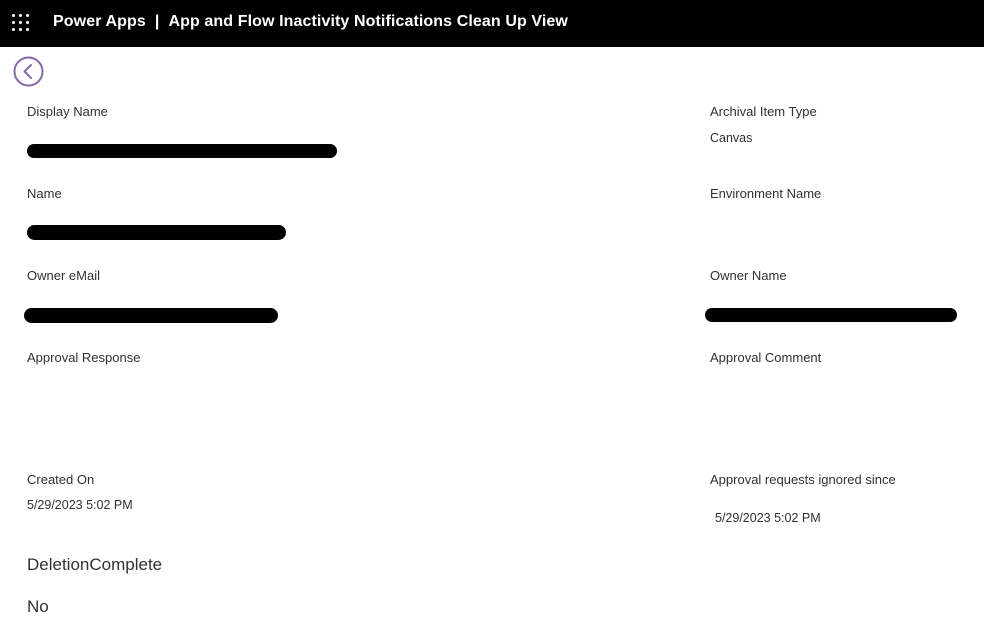 The image size is (984, 641). What do you see at coordinates (61, 479) in the screenshot?
I see `created-on-label: Created On` at bounding box center [61, 479].